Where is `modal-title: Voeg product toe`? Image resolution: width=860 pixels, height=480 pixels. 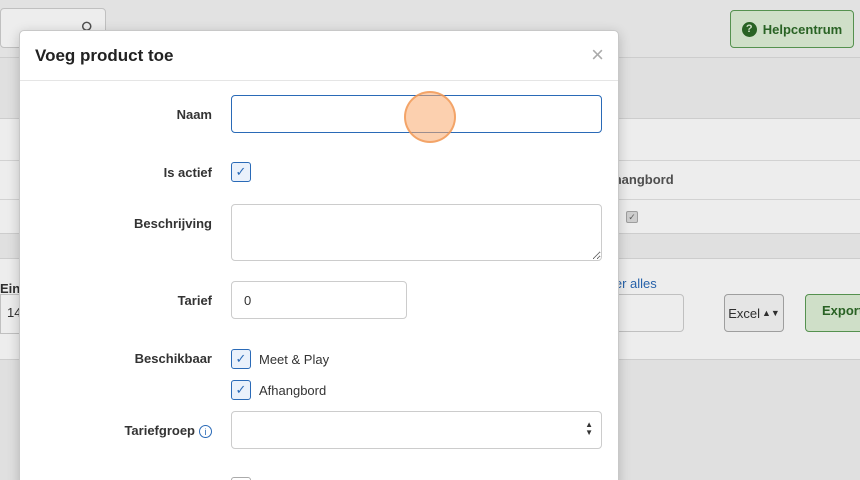 modal-title: Voeg product toe is located at coordinates (104, 55).